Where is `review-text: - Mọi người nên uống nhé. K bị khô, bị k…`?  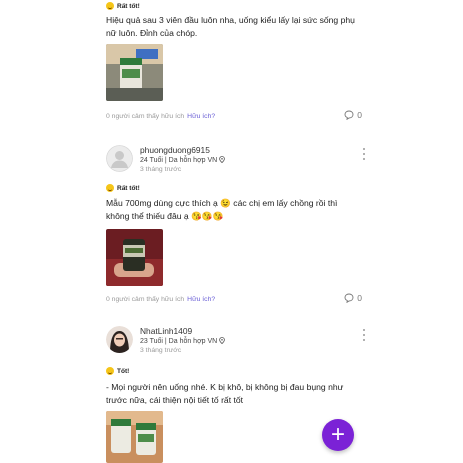 review-text: - Mọi người nên uống nhé. K bị khô, bị k… is located at coordinates (225, 393).